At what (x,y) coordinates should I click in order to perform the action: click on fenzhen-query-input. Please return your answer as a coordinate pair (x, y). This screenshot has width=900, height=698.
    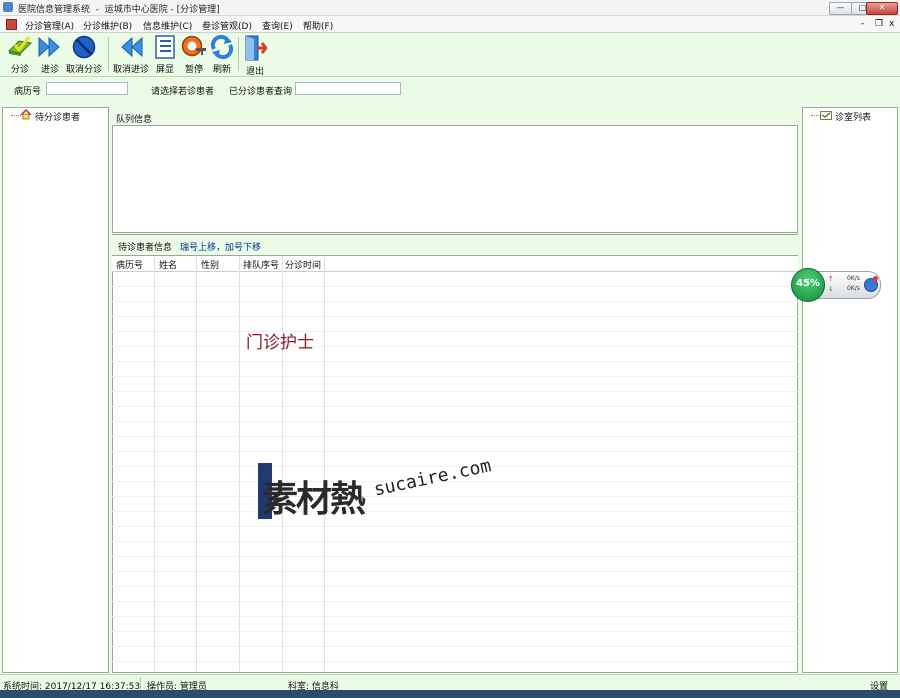
    Looking at the image, I should click on (348, 88).